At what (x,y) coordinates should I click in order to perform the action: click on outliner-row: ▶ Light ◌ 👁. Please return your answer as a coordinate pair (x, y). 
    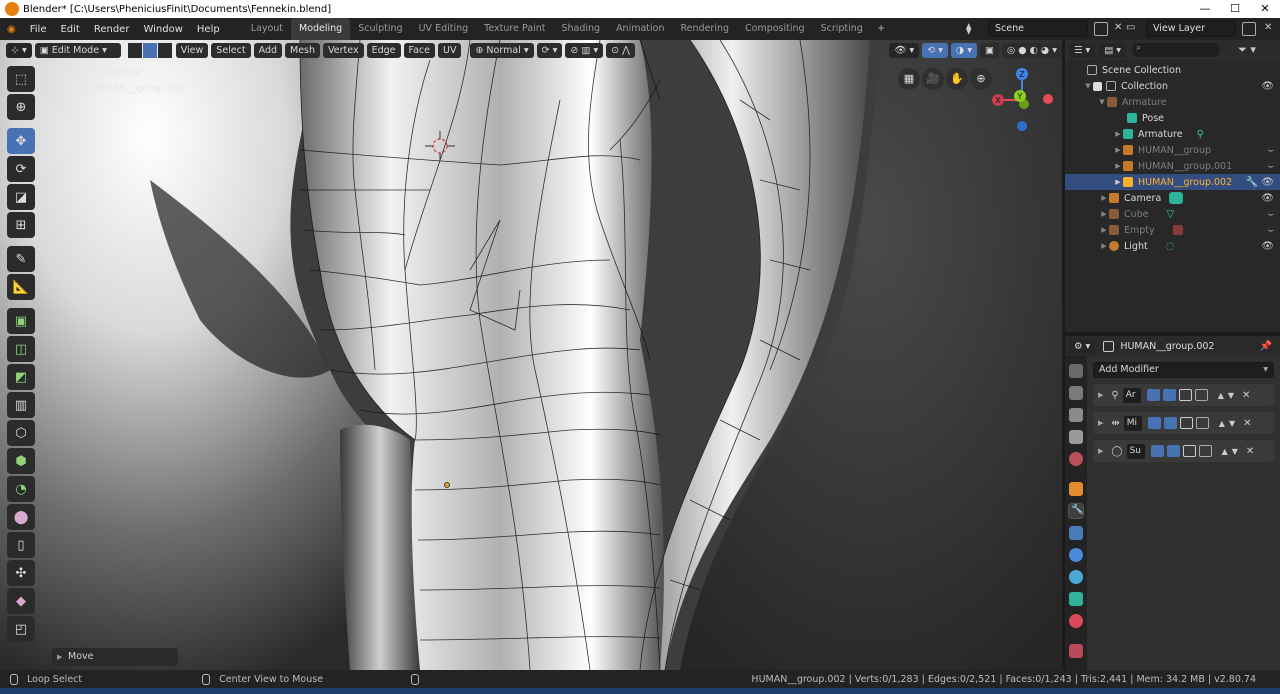
    Looking at the image, I should click on (1172, 246).